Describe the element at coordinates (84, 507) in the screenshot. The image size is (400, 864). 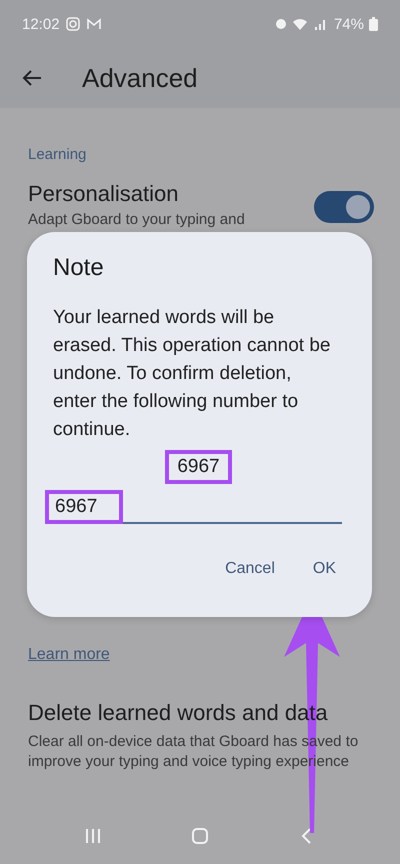
I see `number-input-field: 6967` at that location.